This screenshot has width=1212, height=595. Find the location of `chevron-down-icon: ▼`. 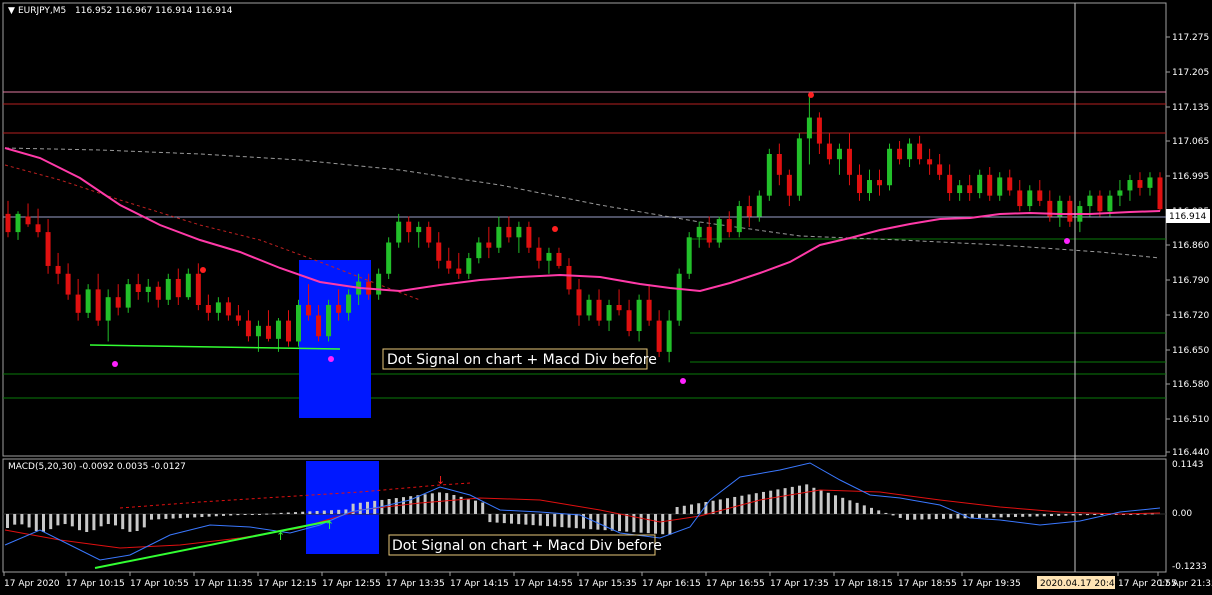

chevron-down-icon: ▼ is located at coordinates (11, 11).